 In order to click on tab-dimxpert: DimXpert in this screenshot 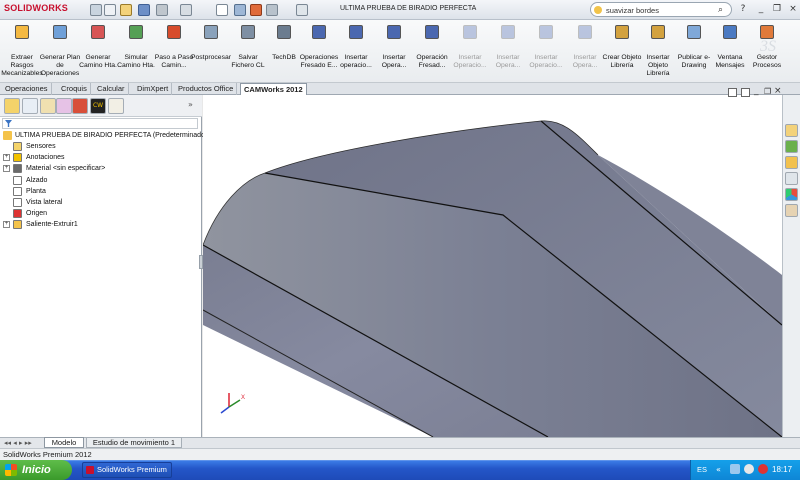, I will do `click(153, 89)`.